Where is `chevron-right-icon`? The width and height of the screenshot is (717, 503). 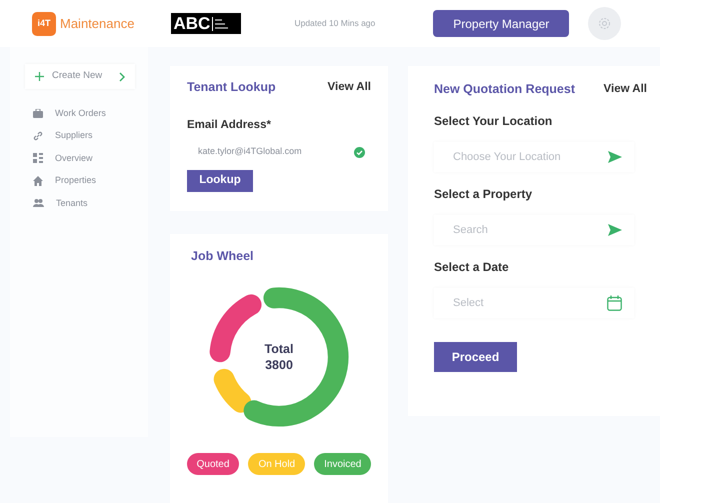
chevron-right-icon is located at coordinates (122, 77).